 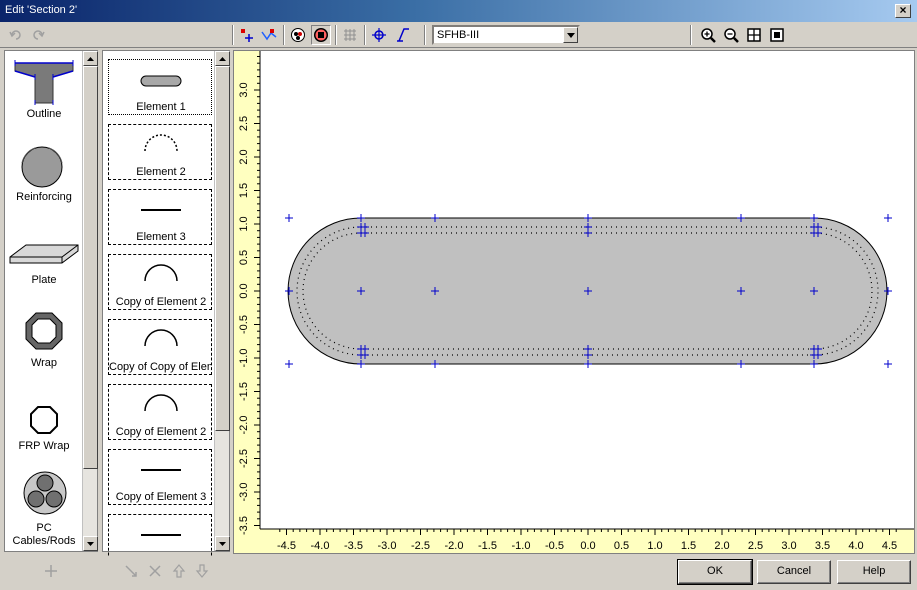 I want to click on palette-label: FRP Wrap, so click(x=44, y=446).